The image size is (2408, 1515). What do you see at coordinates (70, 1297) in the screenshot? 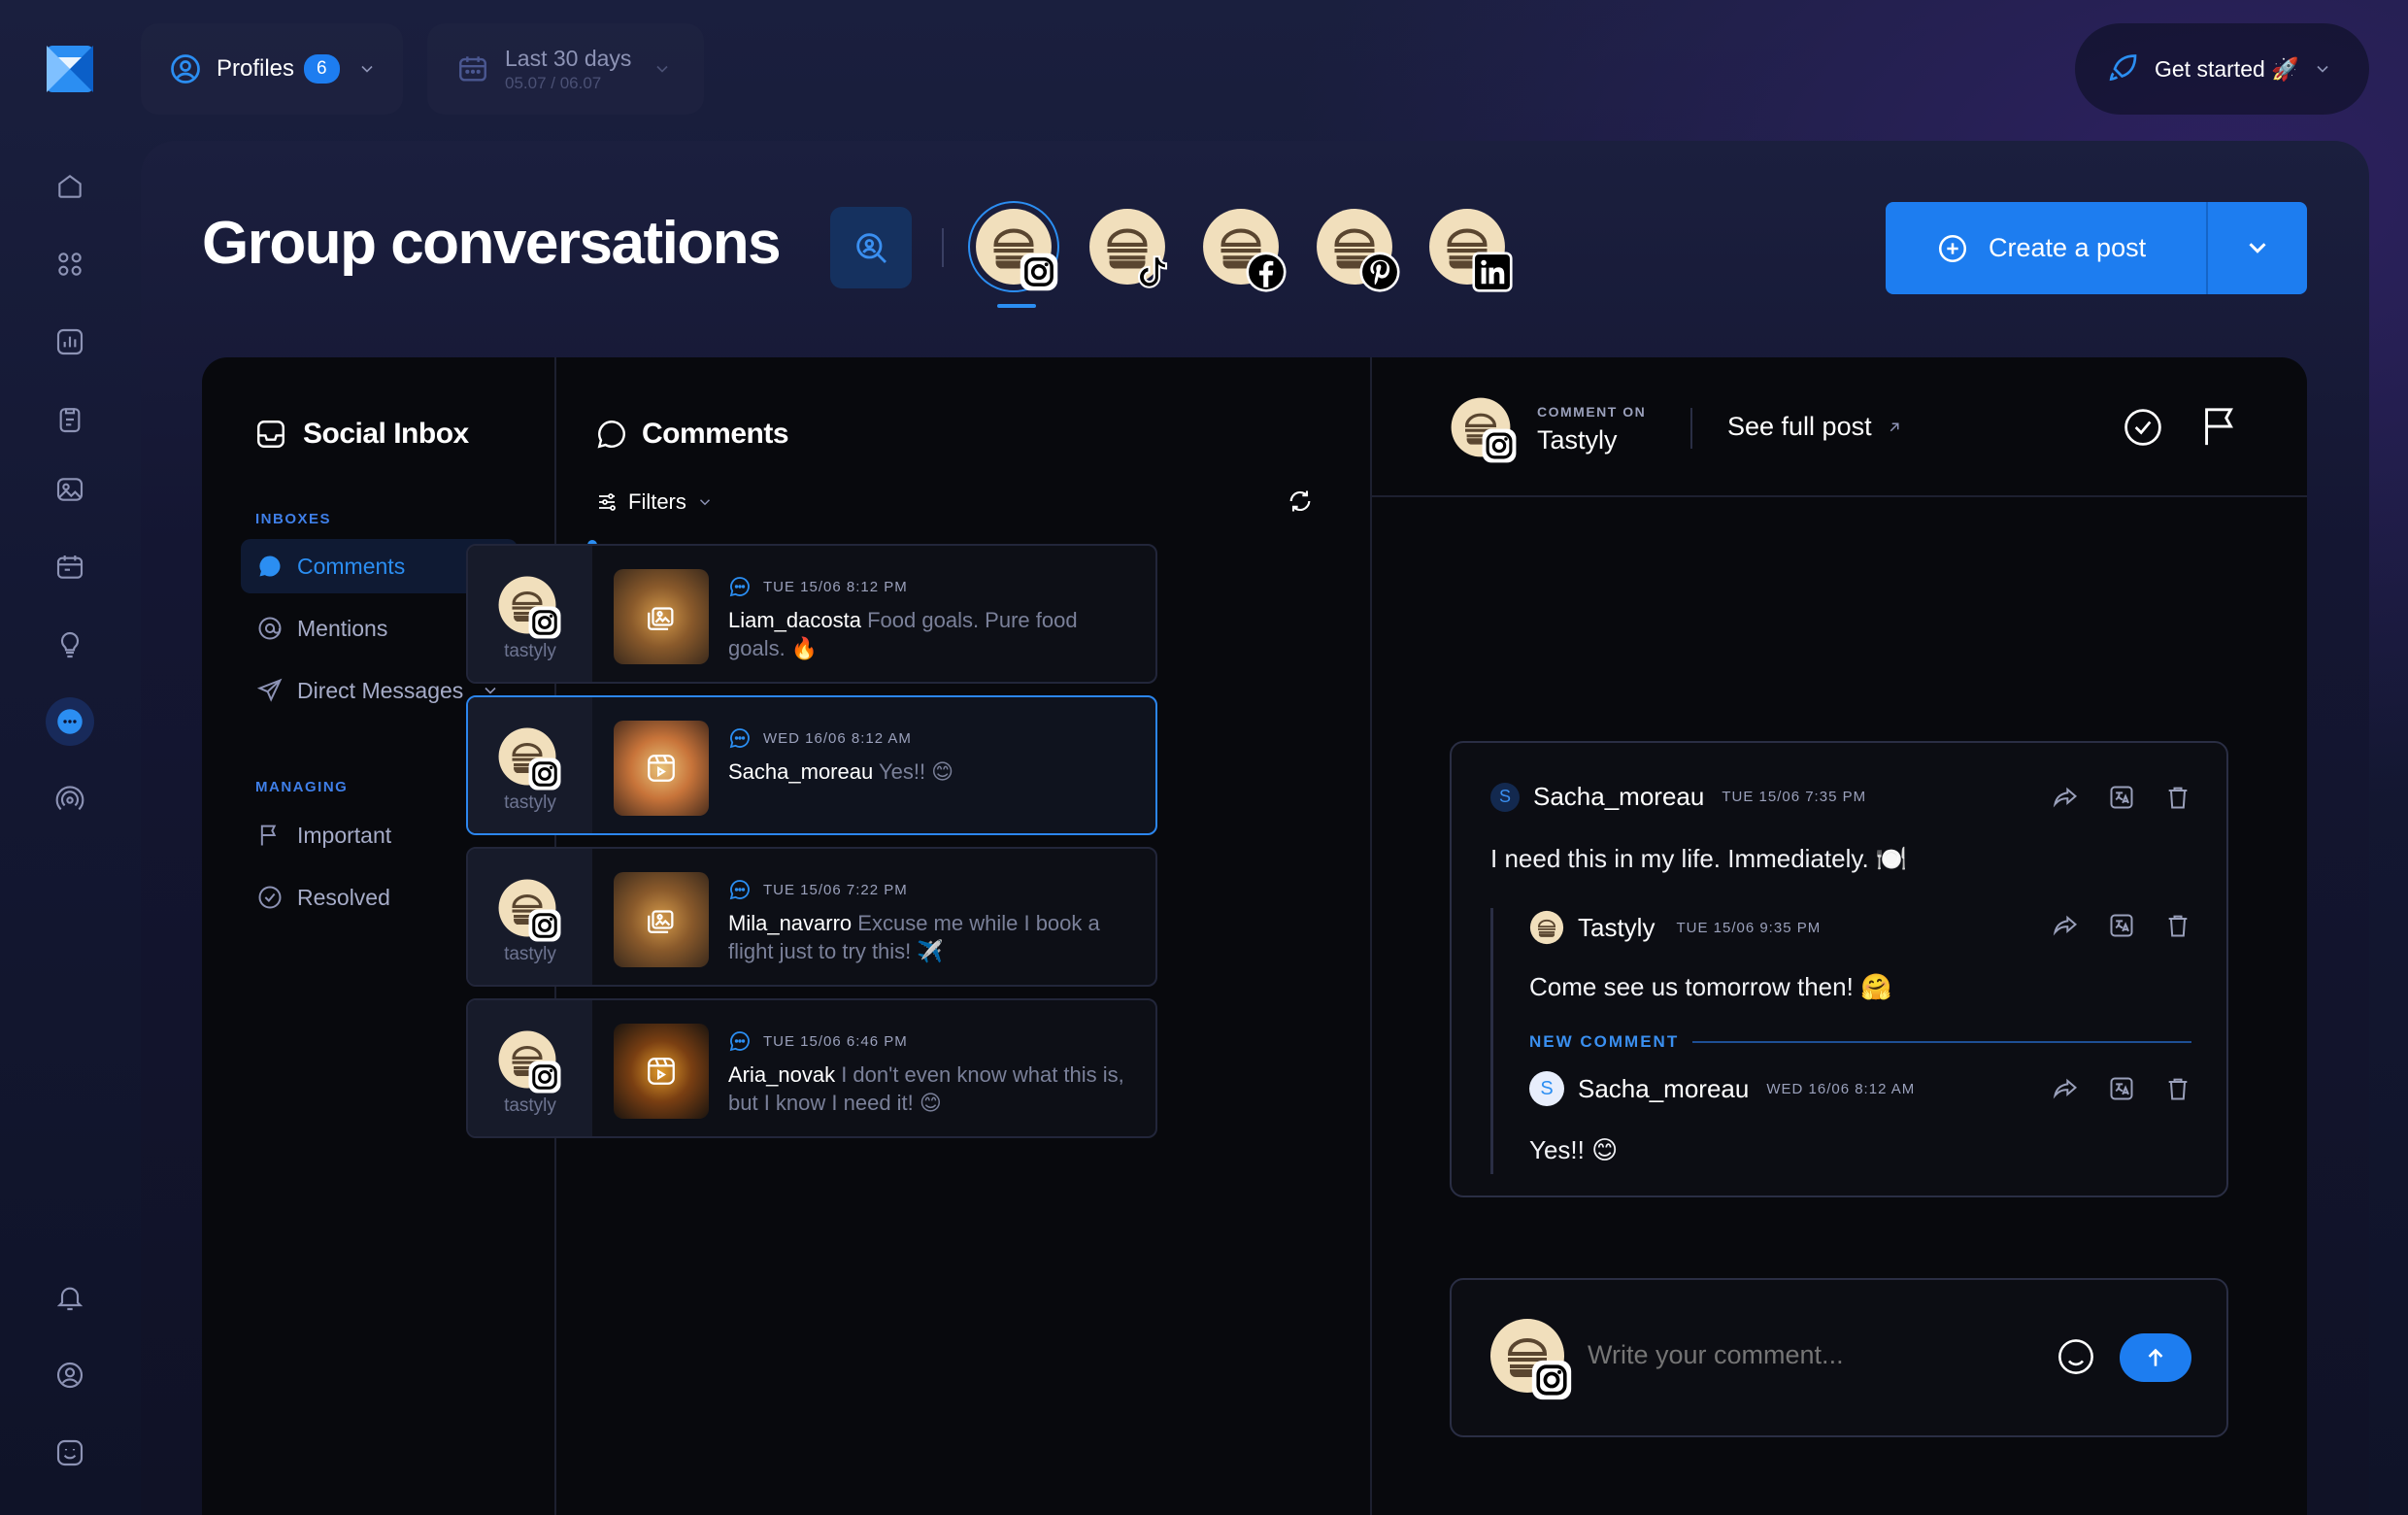
I see `bell-icon` at bounding box center [70, 1297].